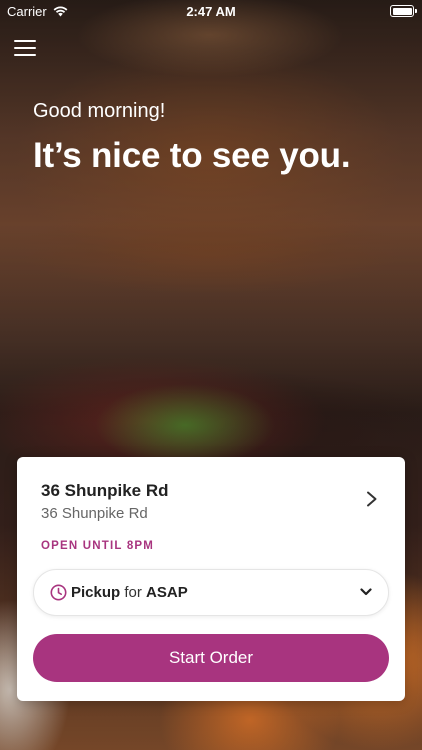  Describe the element at coordinates (366, 592) in the screenshot. I see `chevron-down-icon` at that location.